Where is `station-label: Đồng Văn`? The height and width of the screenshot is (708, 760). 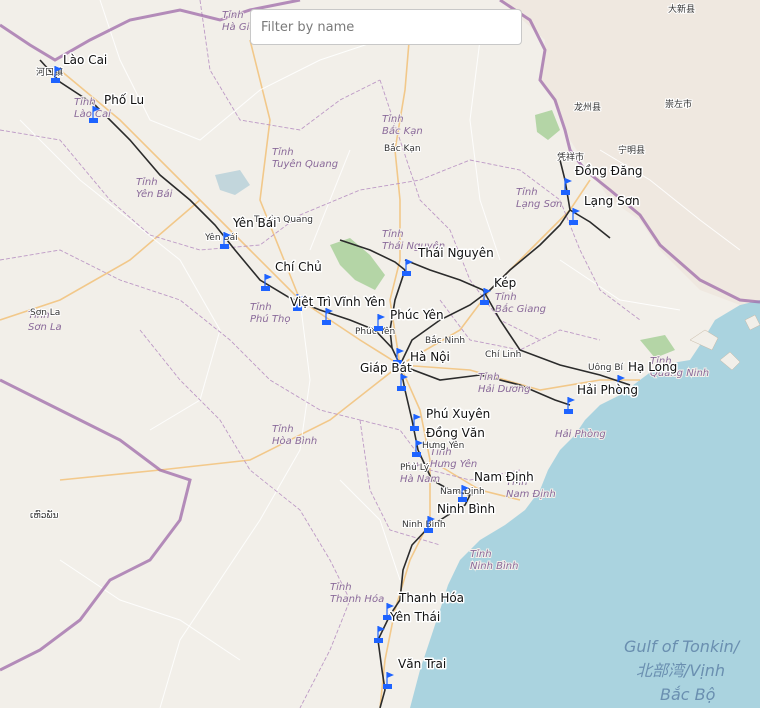
station-label: Đồng Văn is located at coordinates (455, 433).